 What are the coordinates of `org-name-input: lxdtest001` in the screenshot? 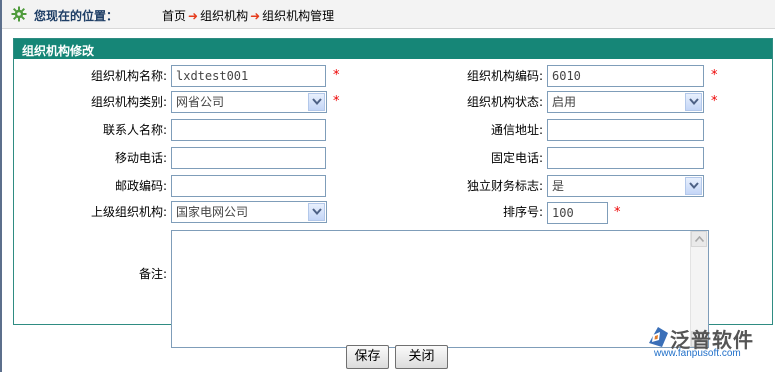 It's located at (248, 76).